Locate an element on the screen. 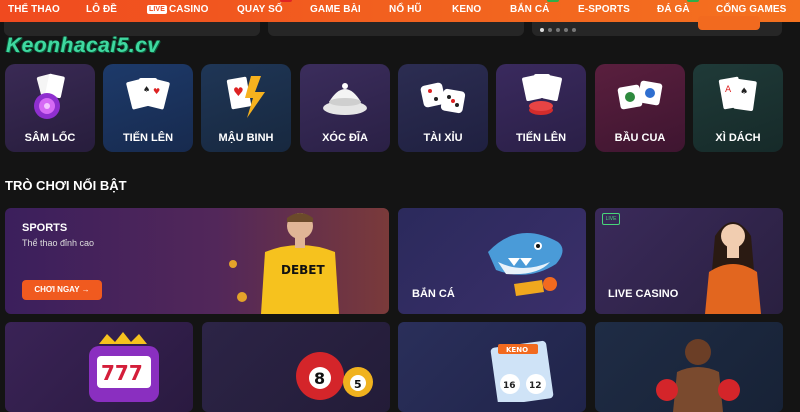 The height and width of the screenshot is (412, 800). chips-cards-icon is located at coordinates (49, 96).